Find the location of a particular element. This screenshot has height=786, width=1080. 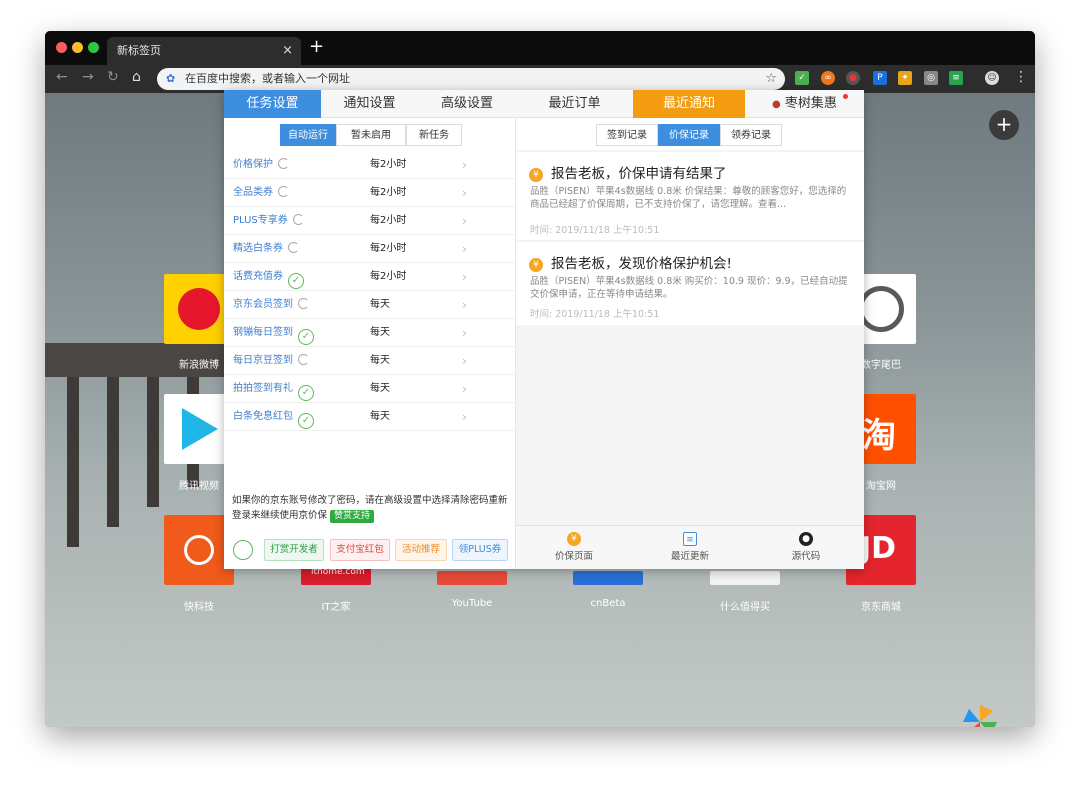

task-row: 钢镚每日签到 ✓ 每天 › is located at coordinates (370, 333).